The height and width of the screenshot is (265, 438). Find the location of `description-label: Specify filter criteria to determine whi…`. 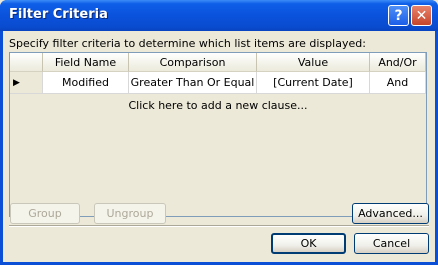

description-label: Specify filter criteria to determine whi… is located at coordinates (187, 43).